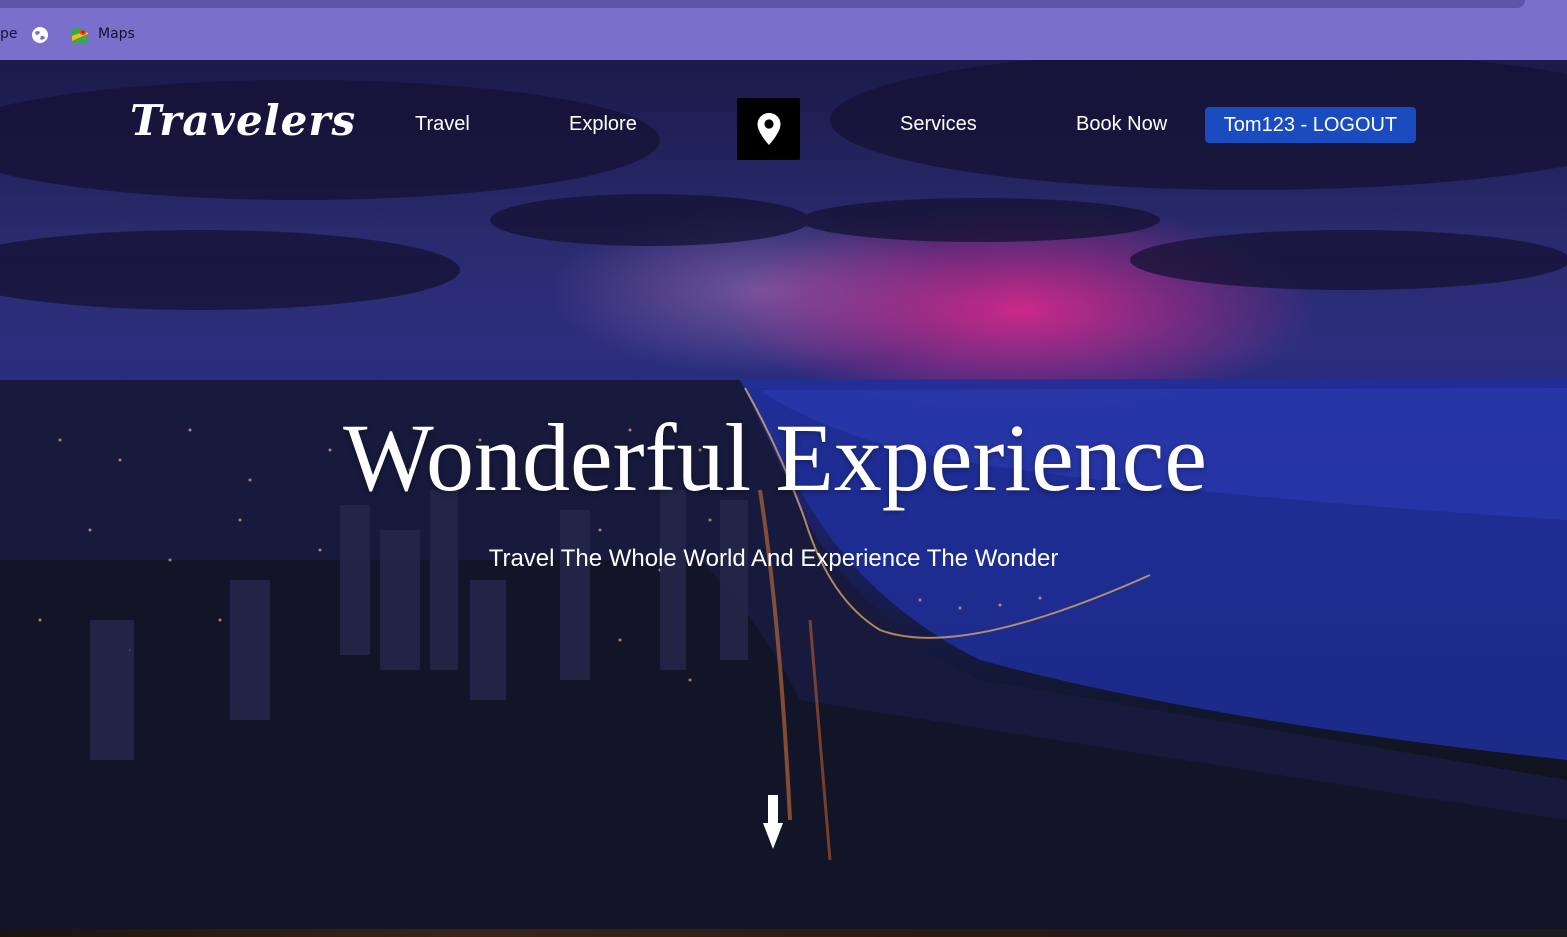 The width and height of the screenshot is (1567, 937). I want to click on arrow-down-icon, so click(773, 823).